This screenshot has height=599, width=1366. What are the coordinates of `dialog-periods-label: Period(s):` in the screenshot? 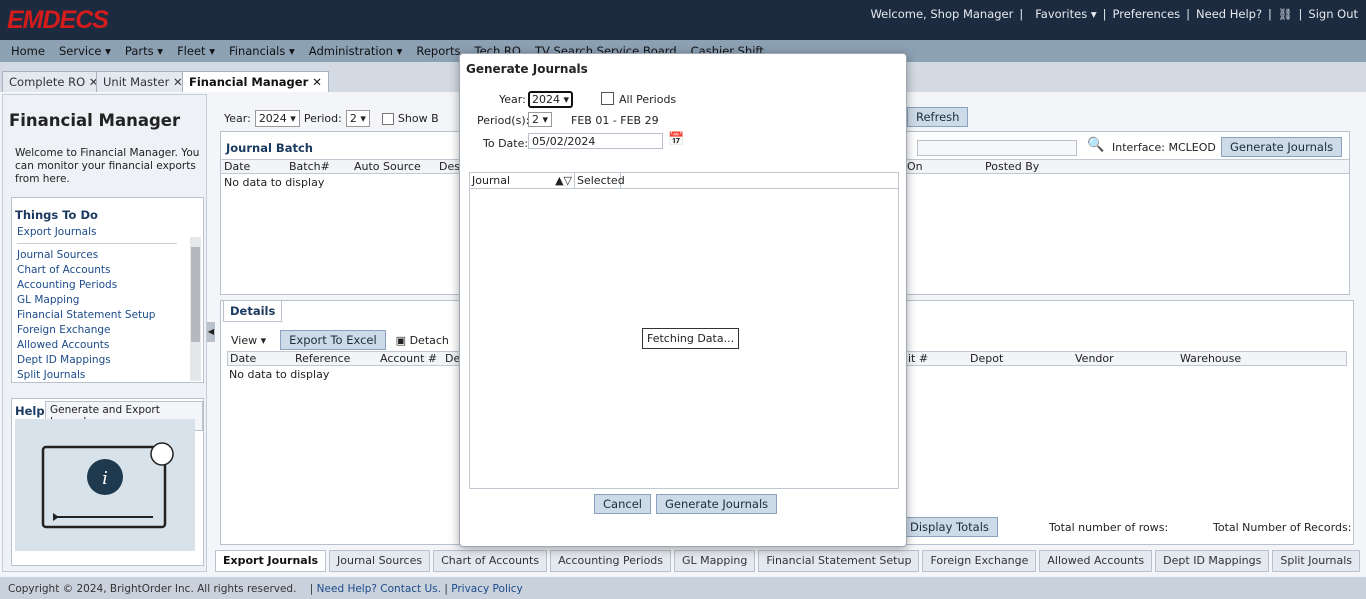 It's located at (503, 120).